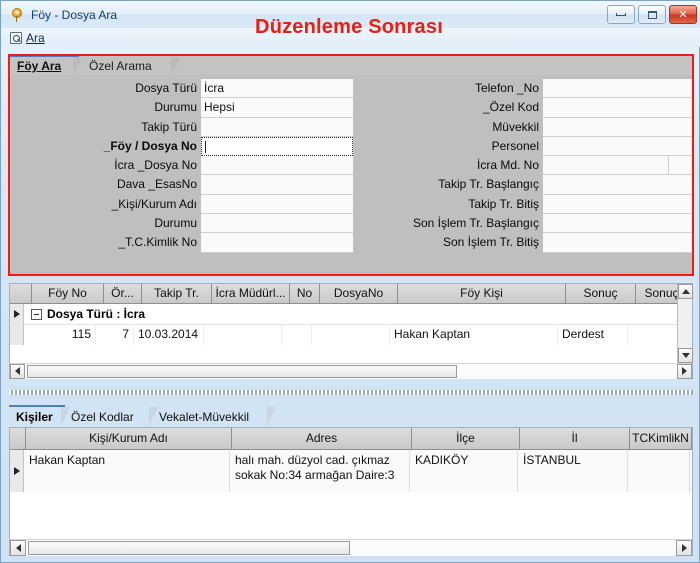  Describe the element at coordinates (204, 417) in the screenshot. I see `tab-vekalet-muvekkil: Vekalet-Müvekkil` at that location.